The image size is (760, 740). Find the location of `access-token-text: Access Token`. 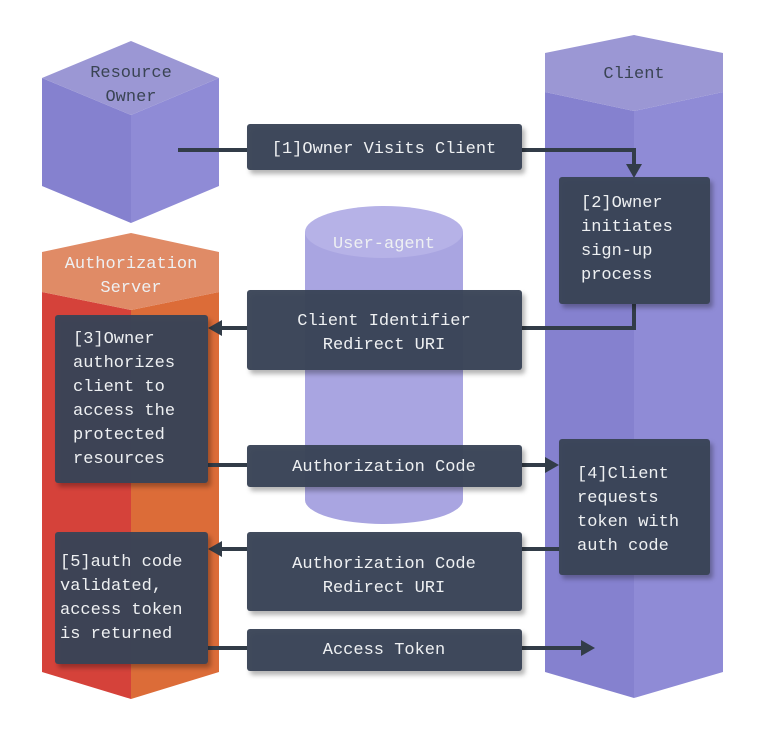

access-token-text: Access Token is located at coordinates (384, 650).